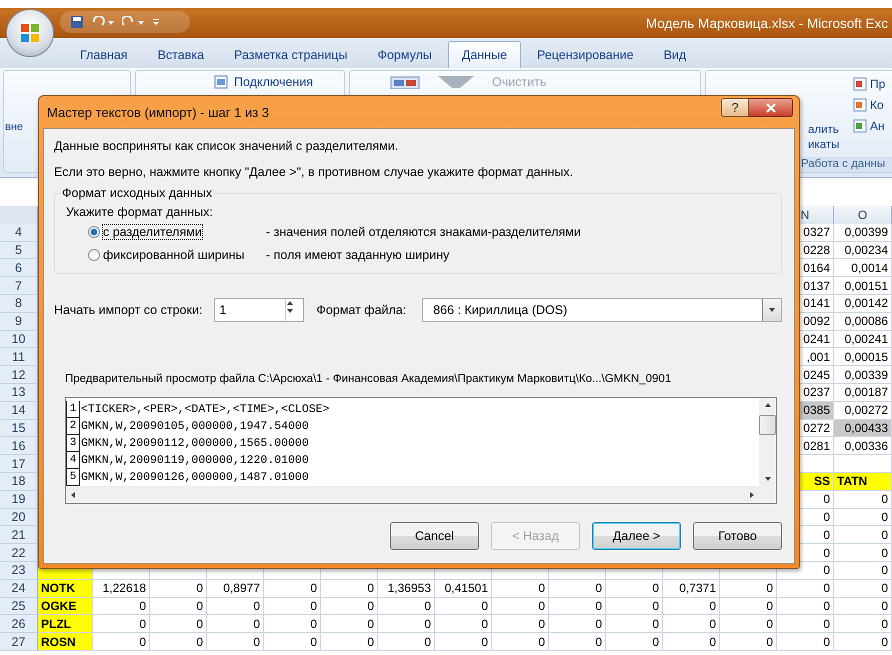 Image resolution: width=892 pixels, height=655 pixels. I want to click on help-button: ?, so click(735, 107).